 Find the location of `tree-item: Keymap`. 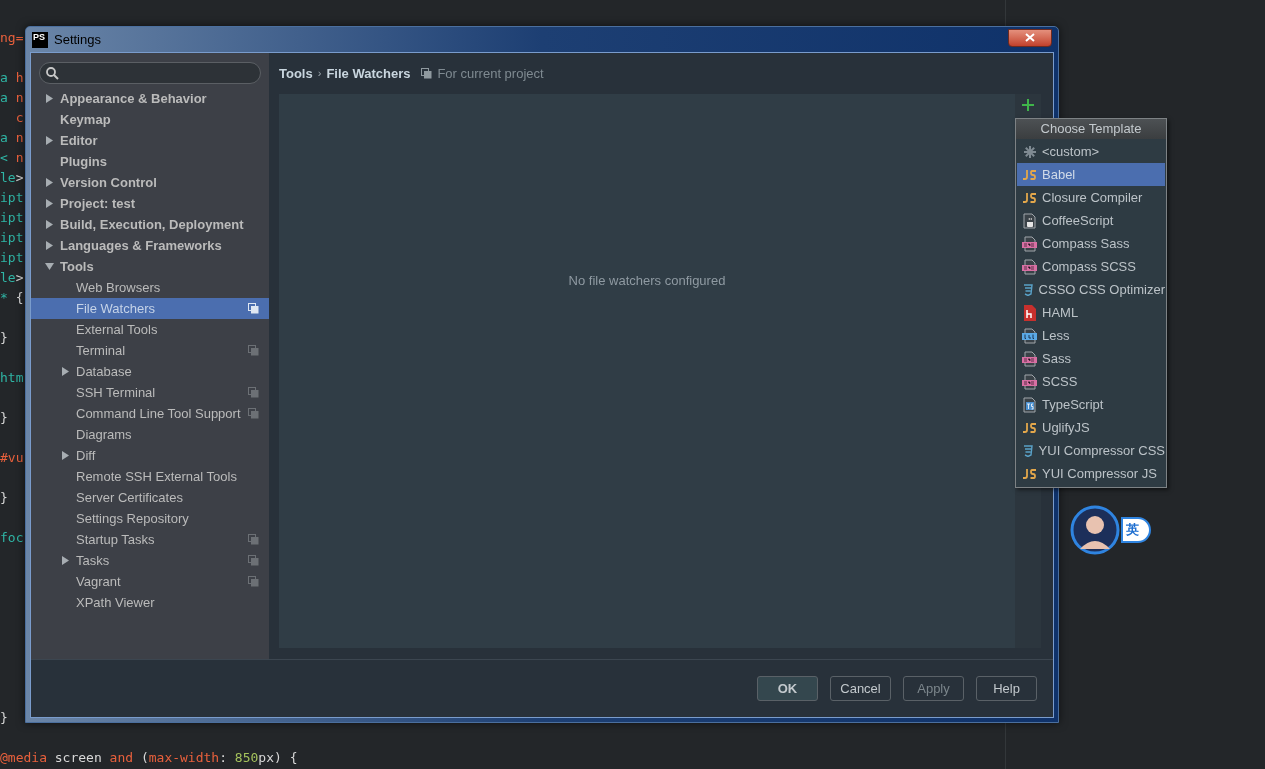

tree-item: Keymap is located at coordinates (150, 119).